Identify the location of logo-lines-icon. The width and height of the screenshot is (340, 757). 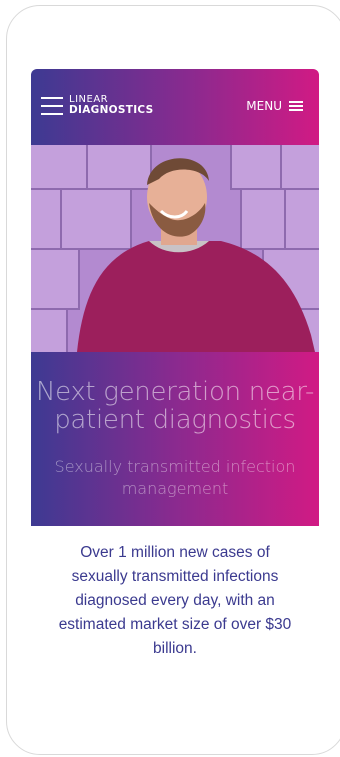
(52, 106).